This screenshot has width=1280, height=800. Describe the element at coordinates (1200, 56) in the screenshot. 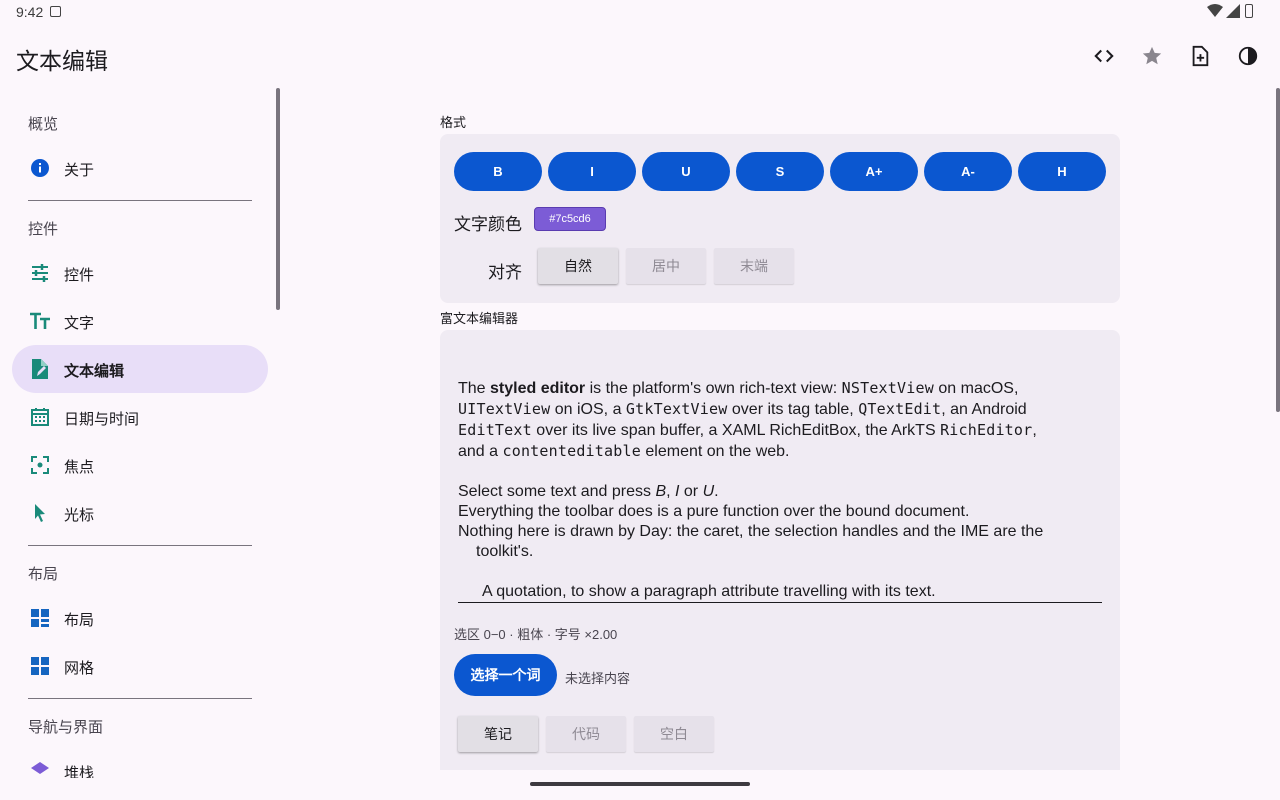

I see `note-add-icon` at that location.